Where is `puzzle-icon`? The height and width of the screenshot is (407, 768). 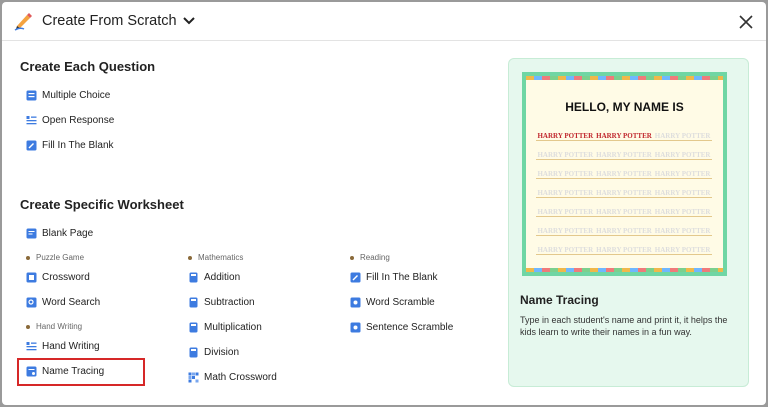 puzzle-icon is located at coordinates (31, 277).